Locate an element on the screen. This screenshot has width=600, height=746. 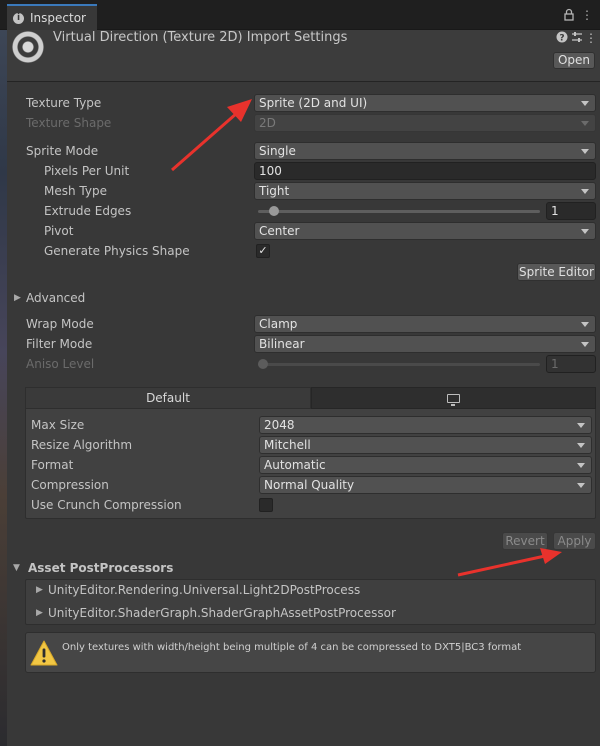
help-icon: ? is located at coordinates (562, 38).